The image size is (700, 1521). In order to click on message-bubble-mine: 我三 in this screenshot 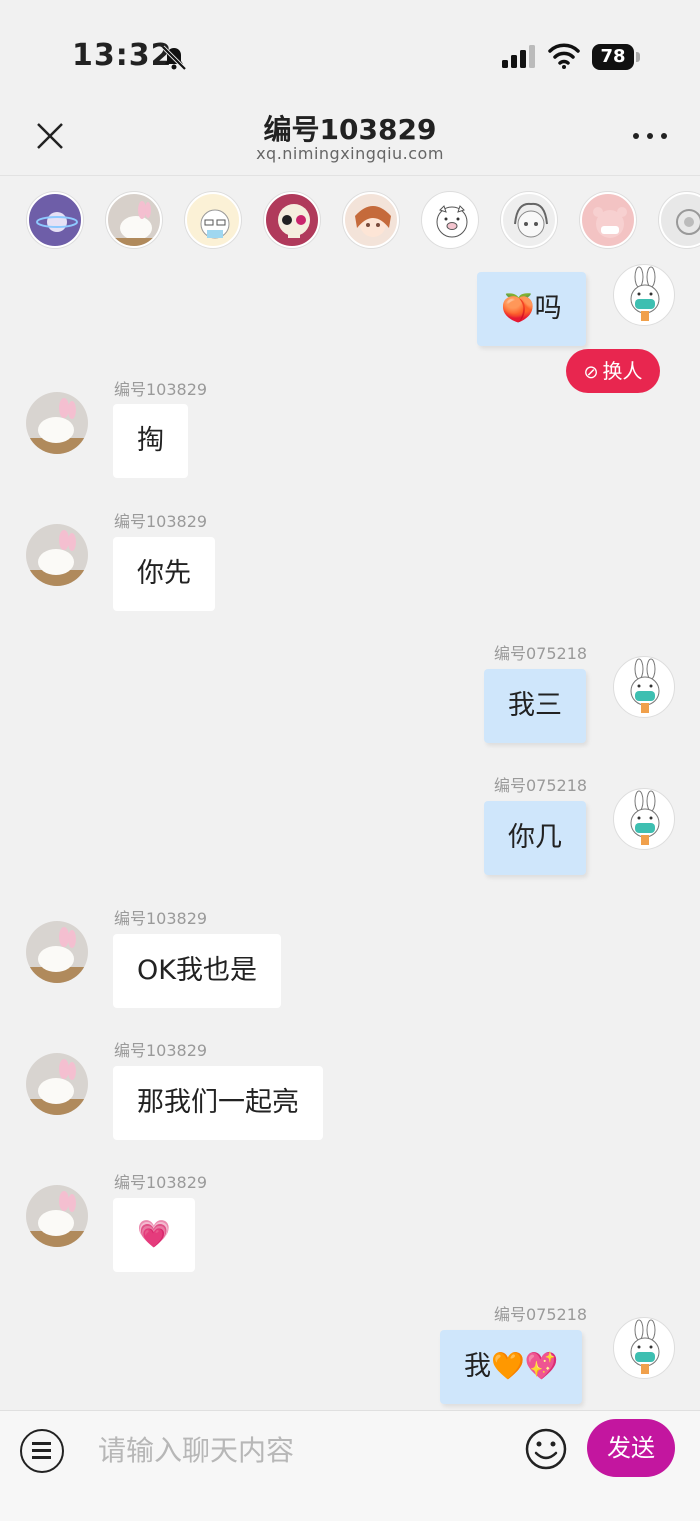, I will do `click(535, 706)`.